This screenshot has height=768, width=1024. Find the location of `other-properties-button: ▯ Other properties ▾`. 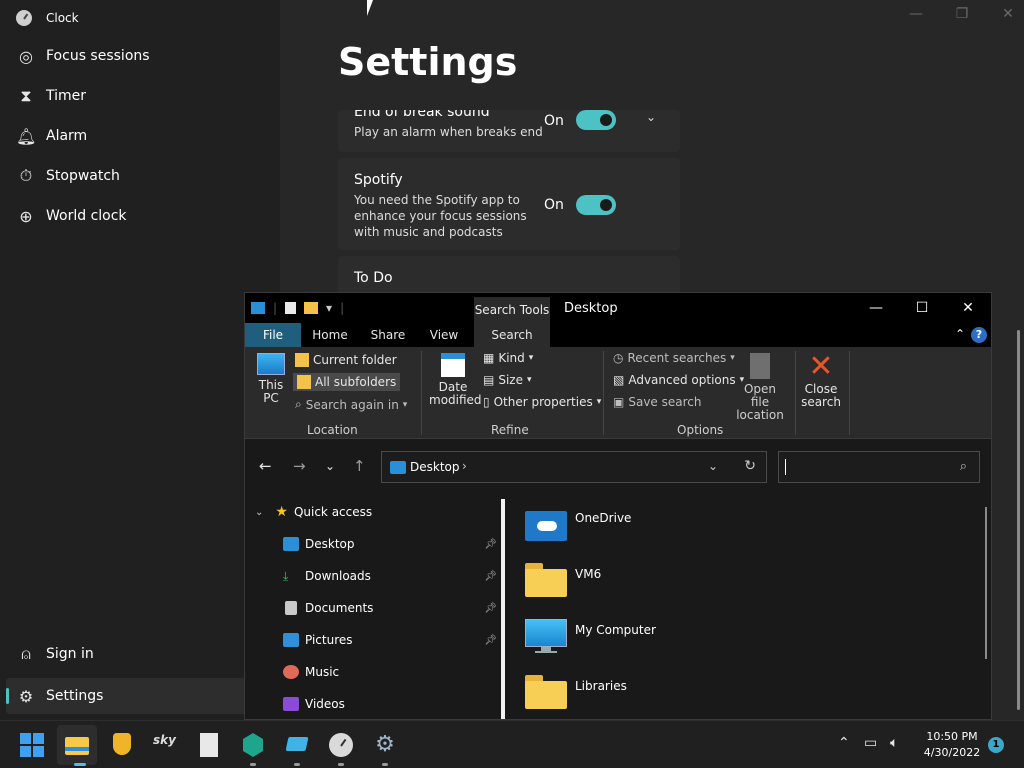

other-properties-button: ▯ Other properties ▾ is located at coordinates (542, 402).